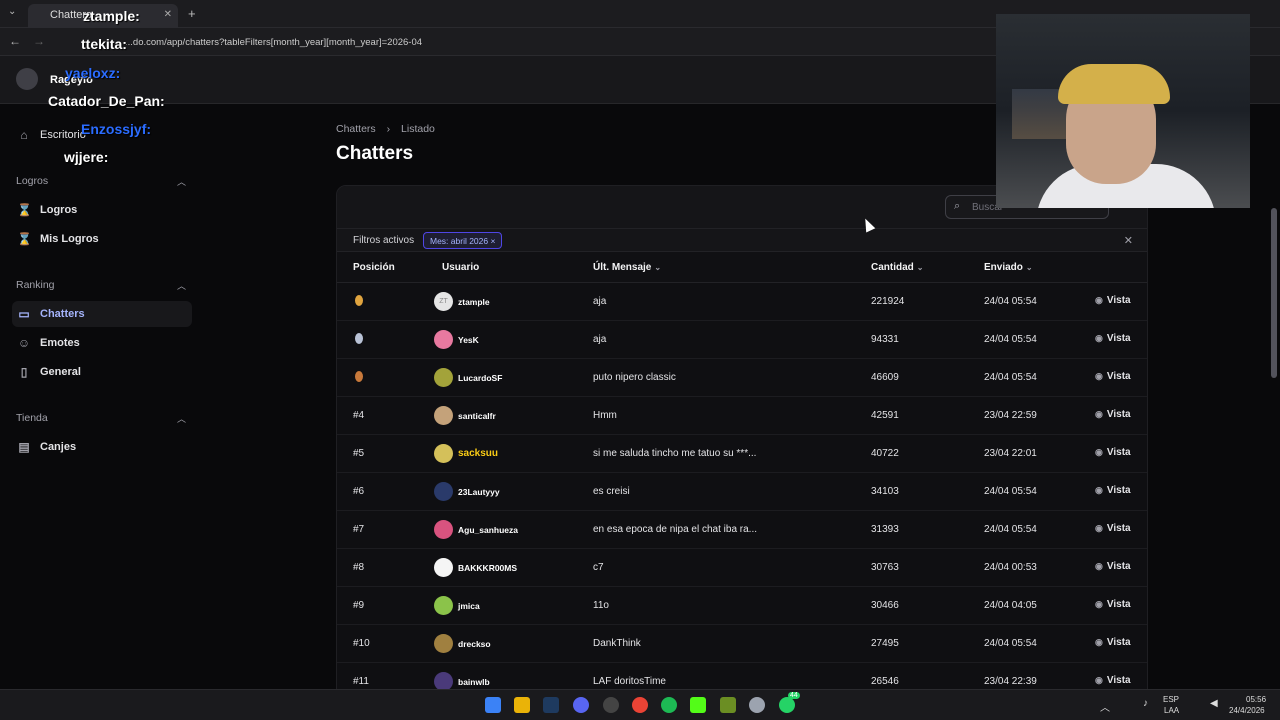 The width and height of the screenshot is (1280, 720). Describe the element at coordinates (15, 41) in the screenshot. I see `back-arrow-icon: ←` at that location.